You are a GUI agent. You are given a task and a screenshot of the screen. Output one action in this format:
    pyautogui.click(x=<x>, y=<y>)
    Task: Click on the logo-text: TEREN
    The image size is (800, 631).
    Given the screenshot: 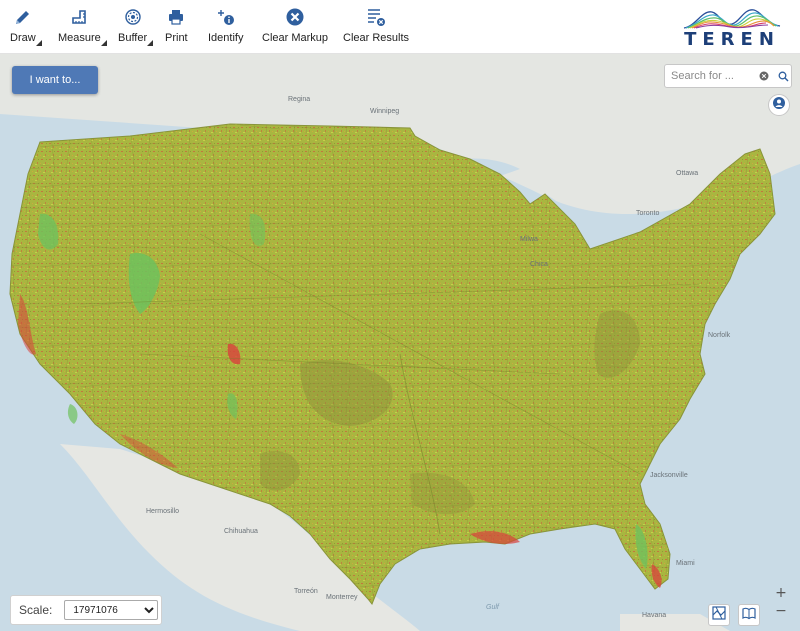 What is the action you would take?
    pyautogui.click(x=732, y=39)
    